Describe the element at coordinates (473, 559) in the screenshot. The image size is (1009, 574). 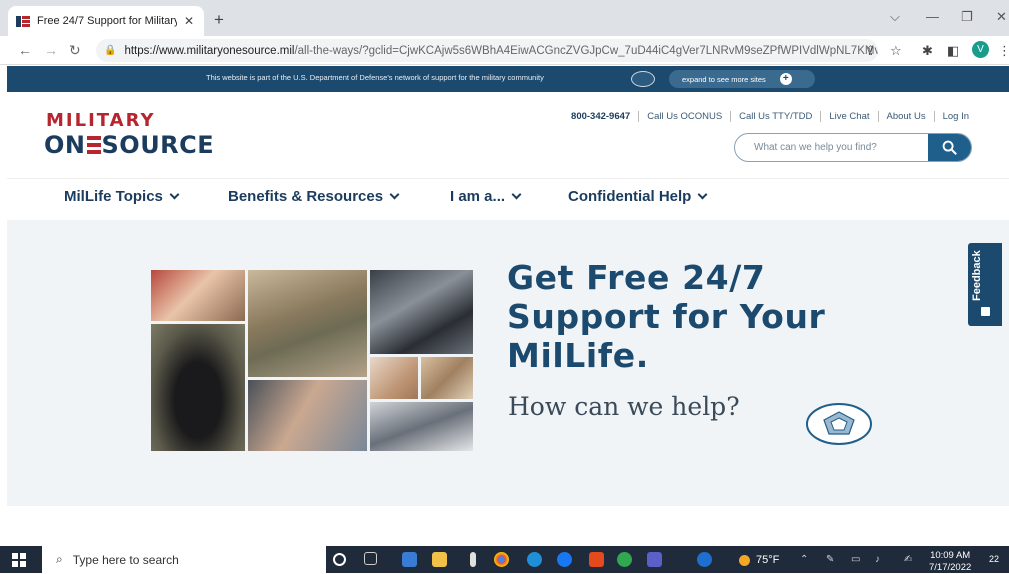
I see `app-icon` at that location.